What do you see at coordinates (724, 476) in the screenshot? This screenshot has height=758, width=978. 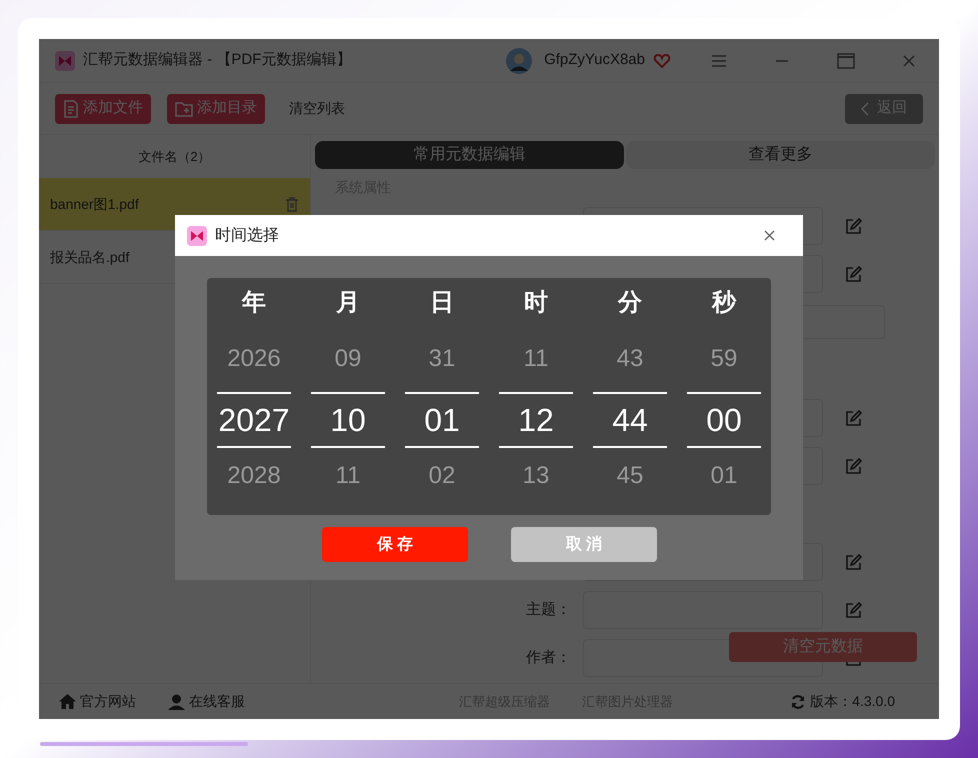 I see `picker-option: 01` at bounding box center [724, 476].